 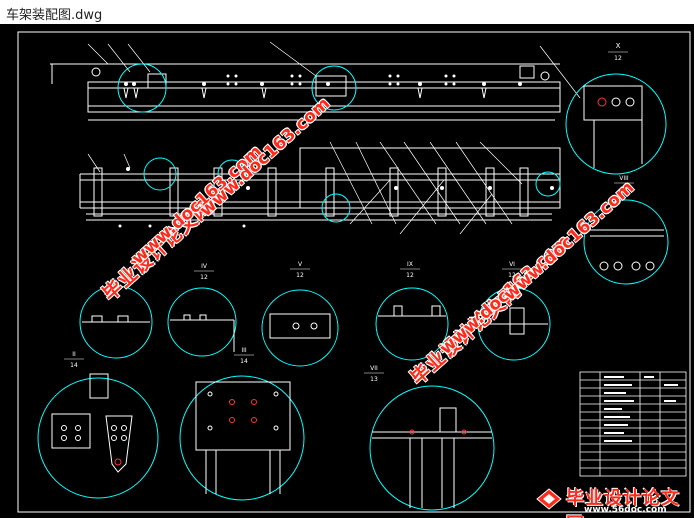 What do you see at coordinates (410, 264) in the screenshot?
I see `detail-ix-label: IX` at bounding box center [410, 264].